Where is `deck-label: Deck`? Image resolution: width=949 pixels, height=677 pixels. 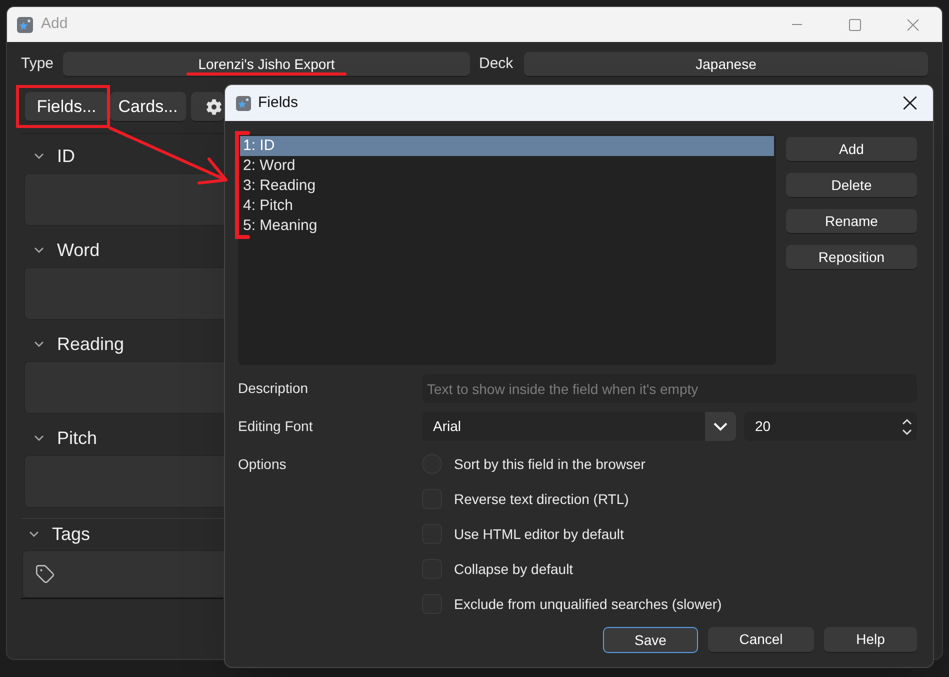 deck-label: Deck is located at coordinates (496, 64).